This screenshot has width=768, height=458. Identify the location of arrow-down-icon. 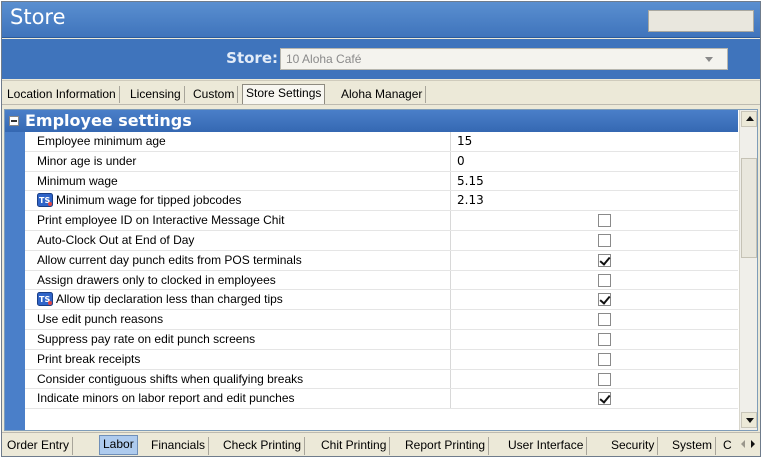
(750, 420).